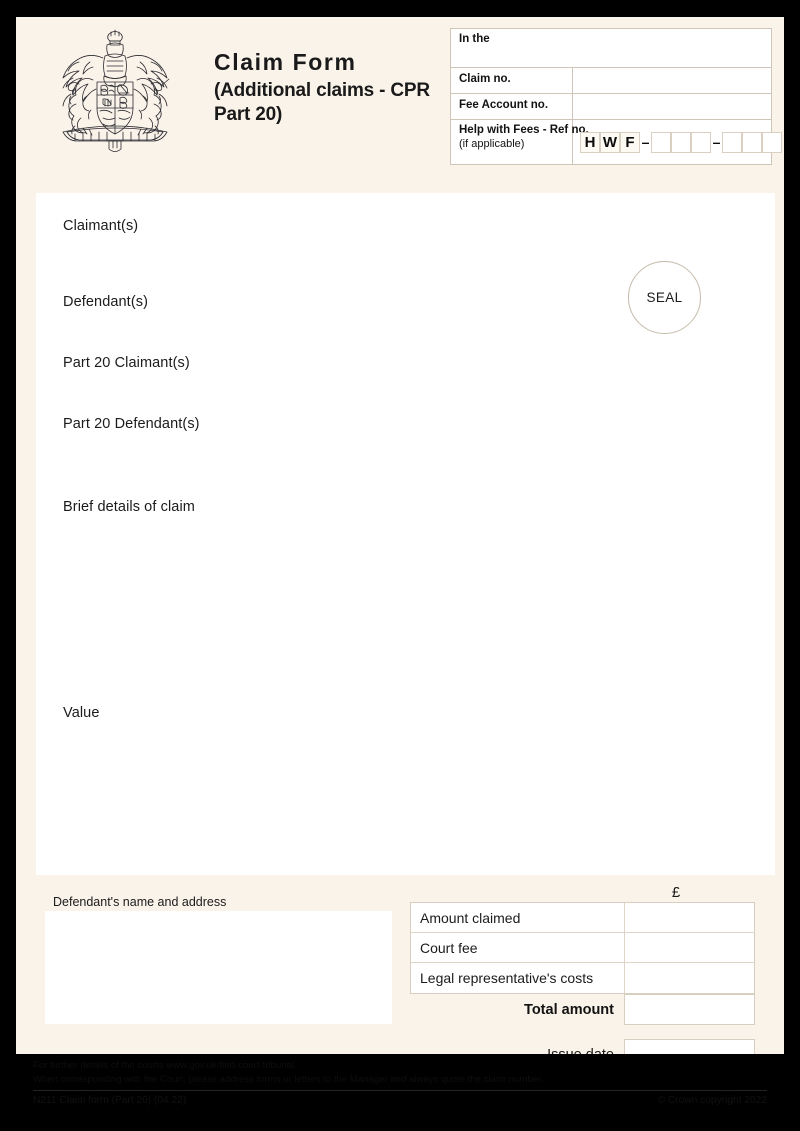 This screenshot has height=1131, width=800. I want to click on fee-account-no-label: Fee Account no., so click(512, 106).